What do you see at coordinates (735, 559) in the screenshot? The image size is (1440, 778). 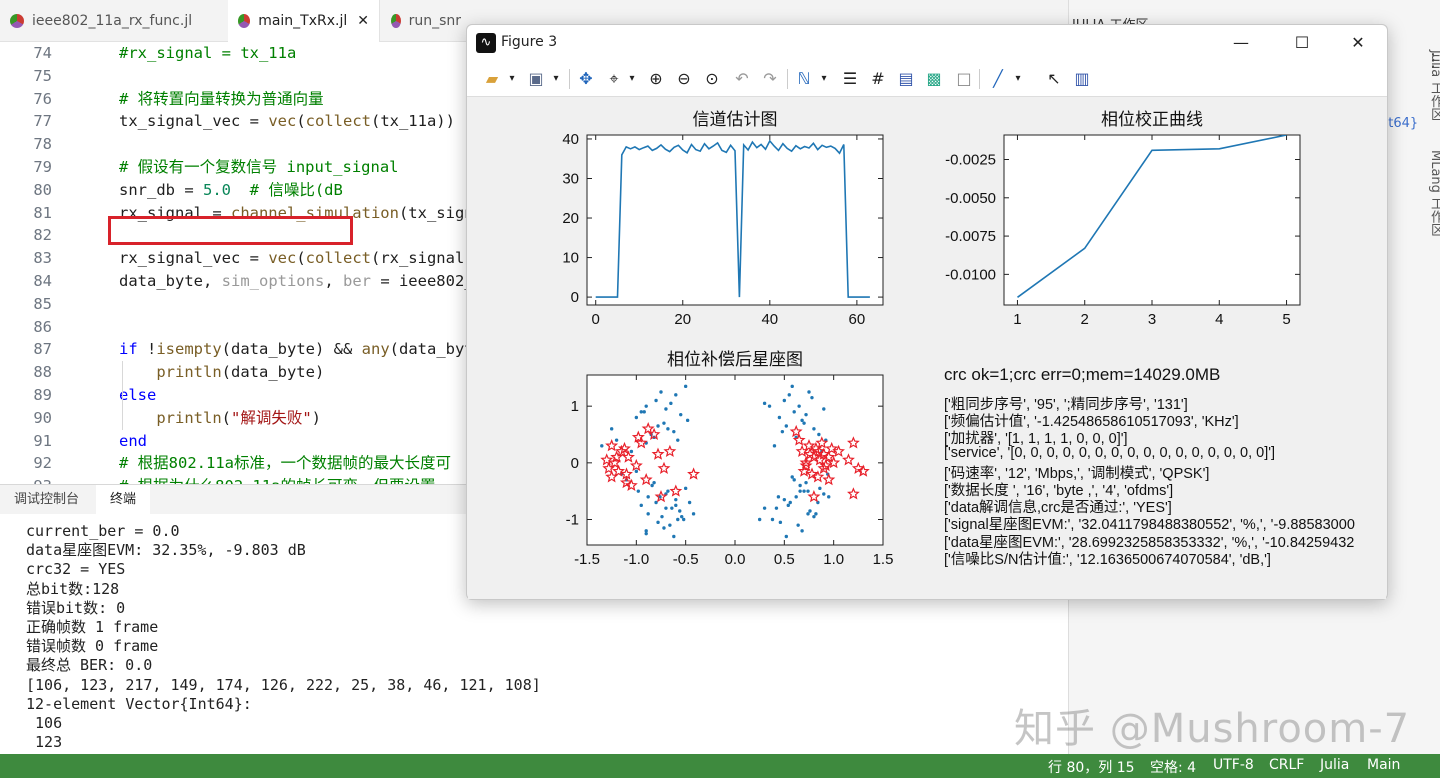 I see `x-tick-label: 0.0` at bounding box center [735, 559].